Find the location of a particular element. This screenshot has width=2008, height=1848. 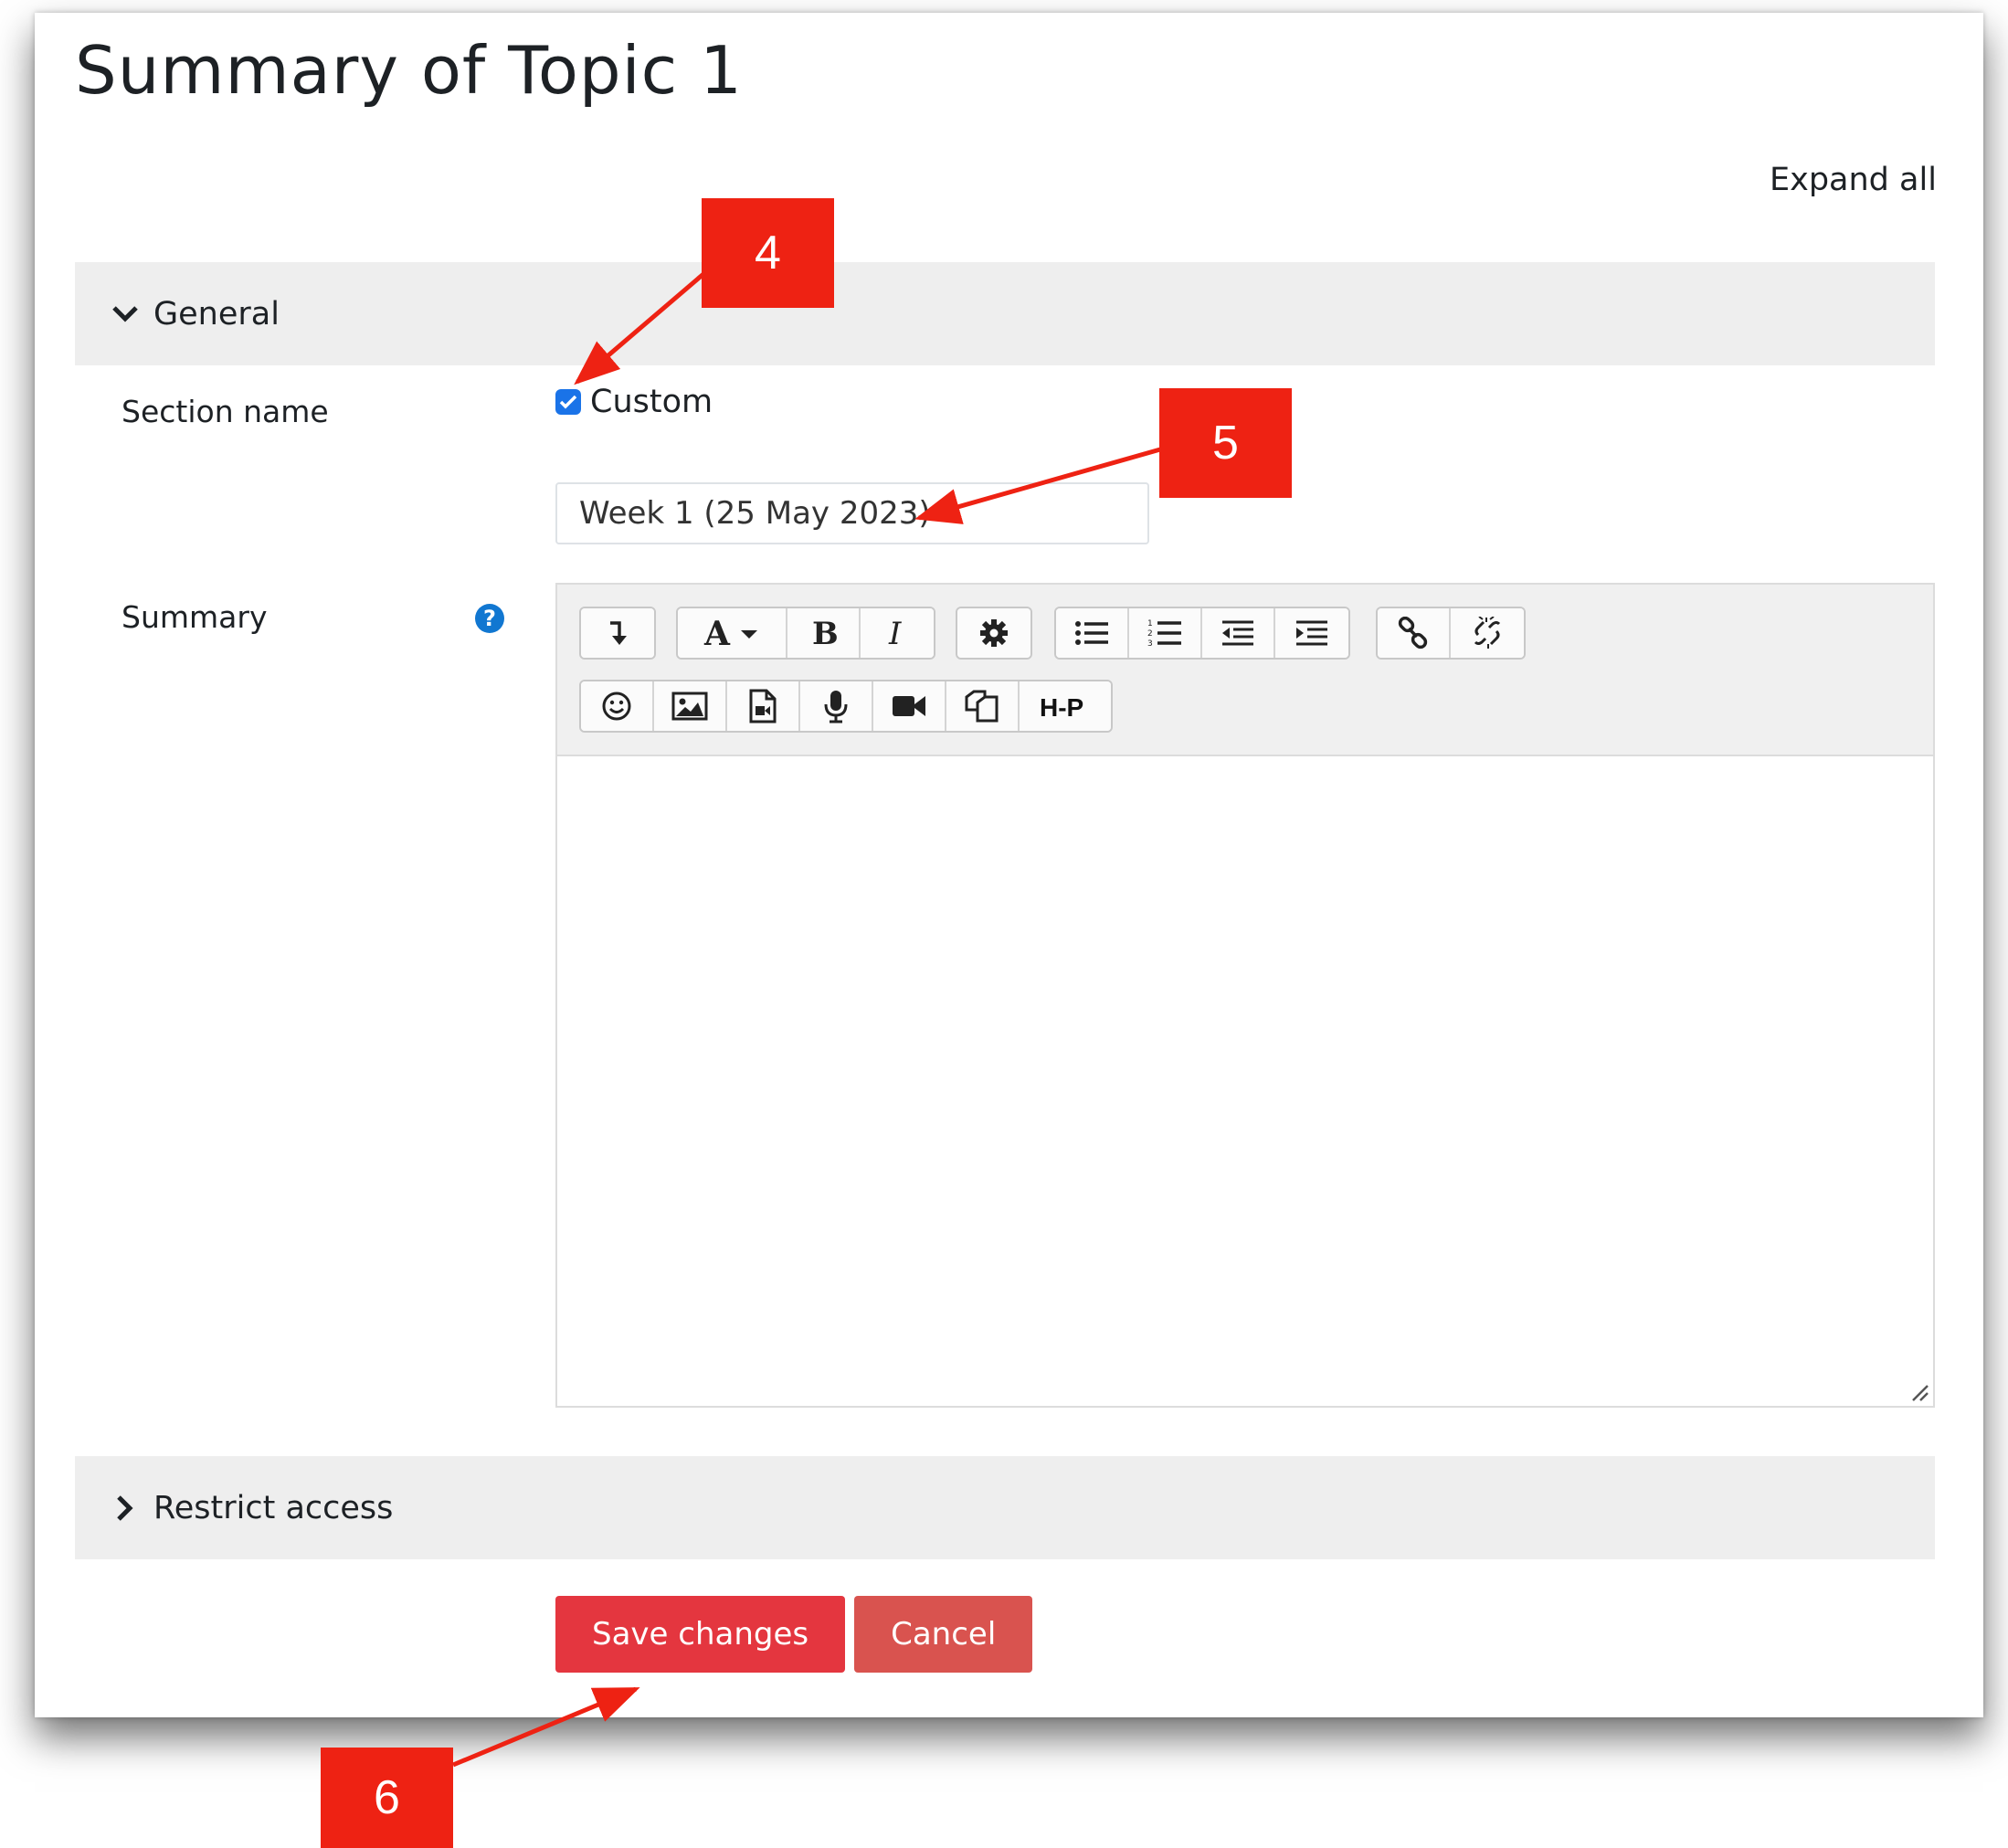

custom-checkbox-label: Custom is located at coordinates (651, 402).